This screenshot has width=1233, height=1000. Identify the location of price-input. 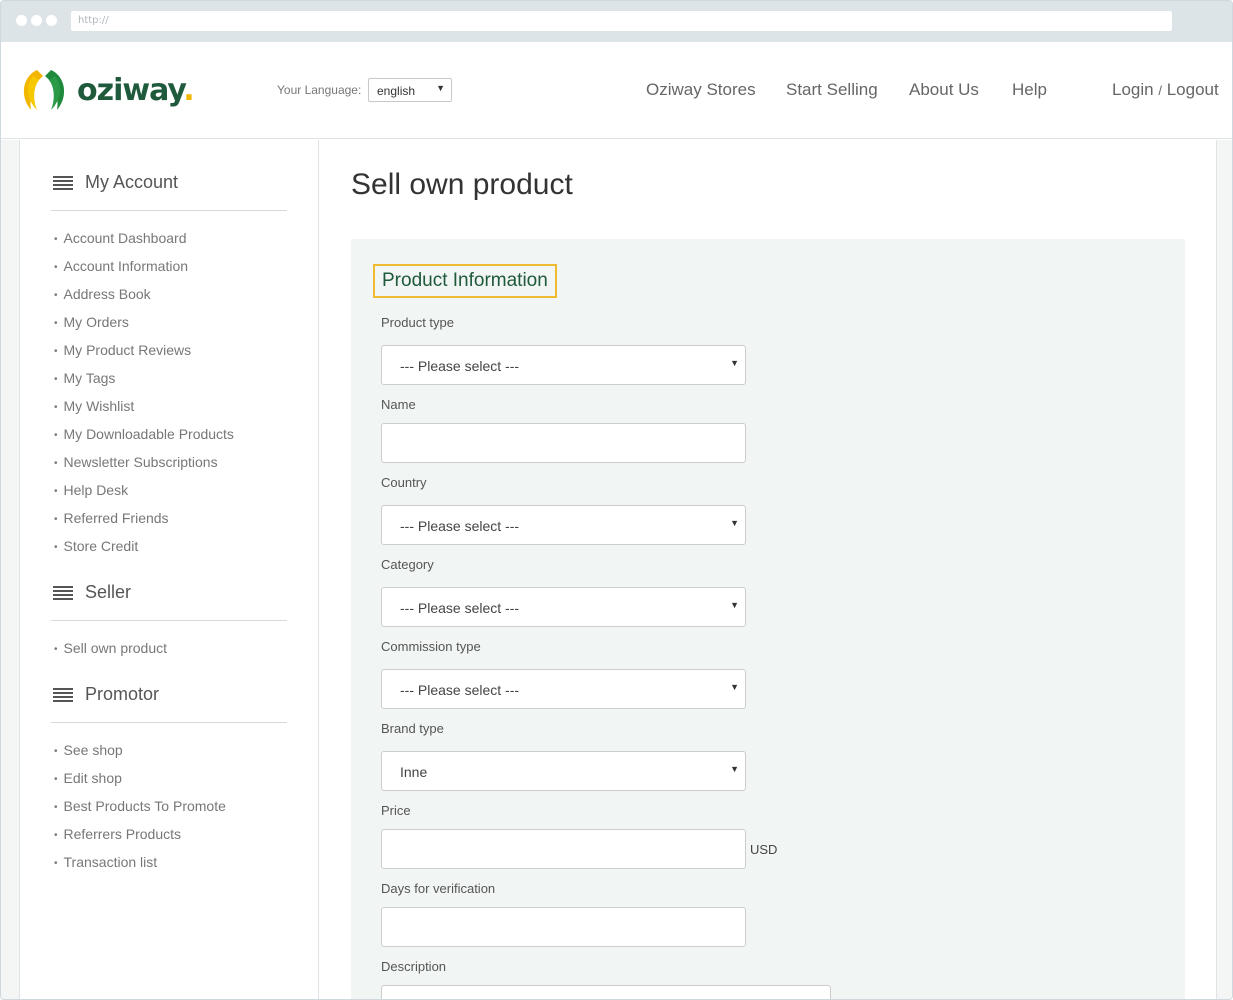
(563, 849).